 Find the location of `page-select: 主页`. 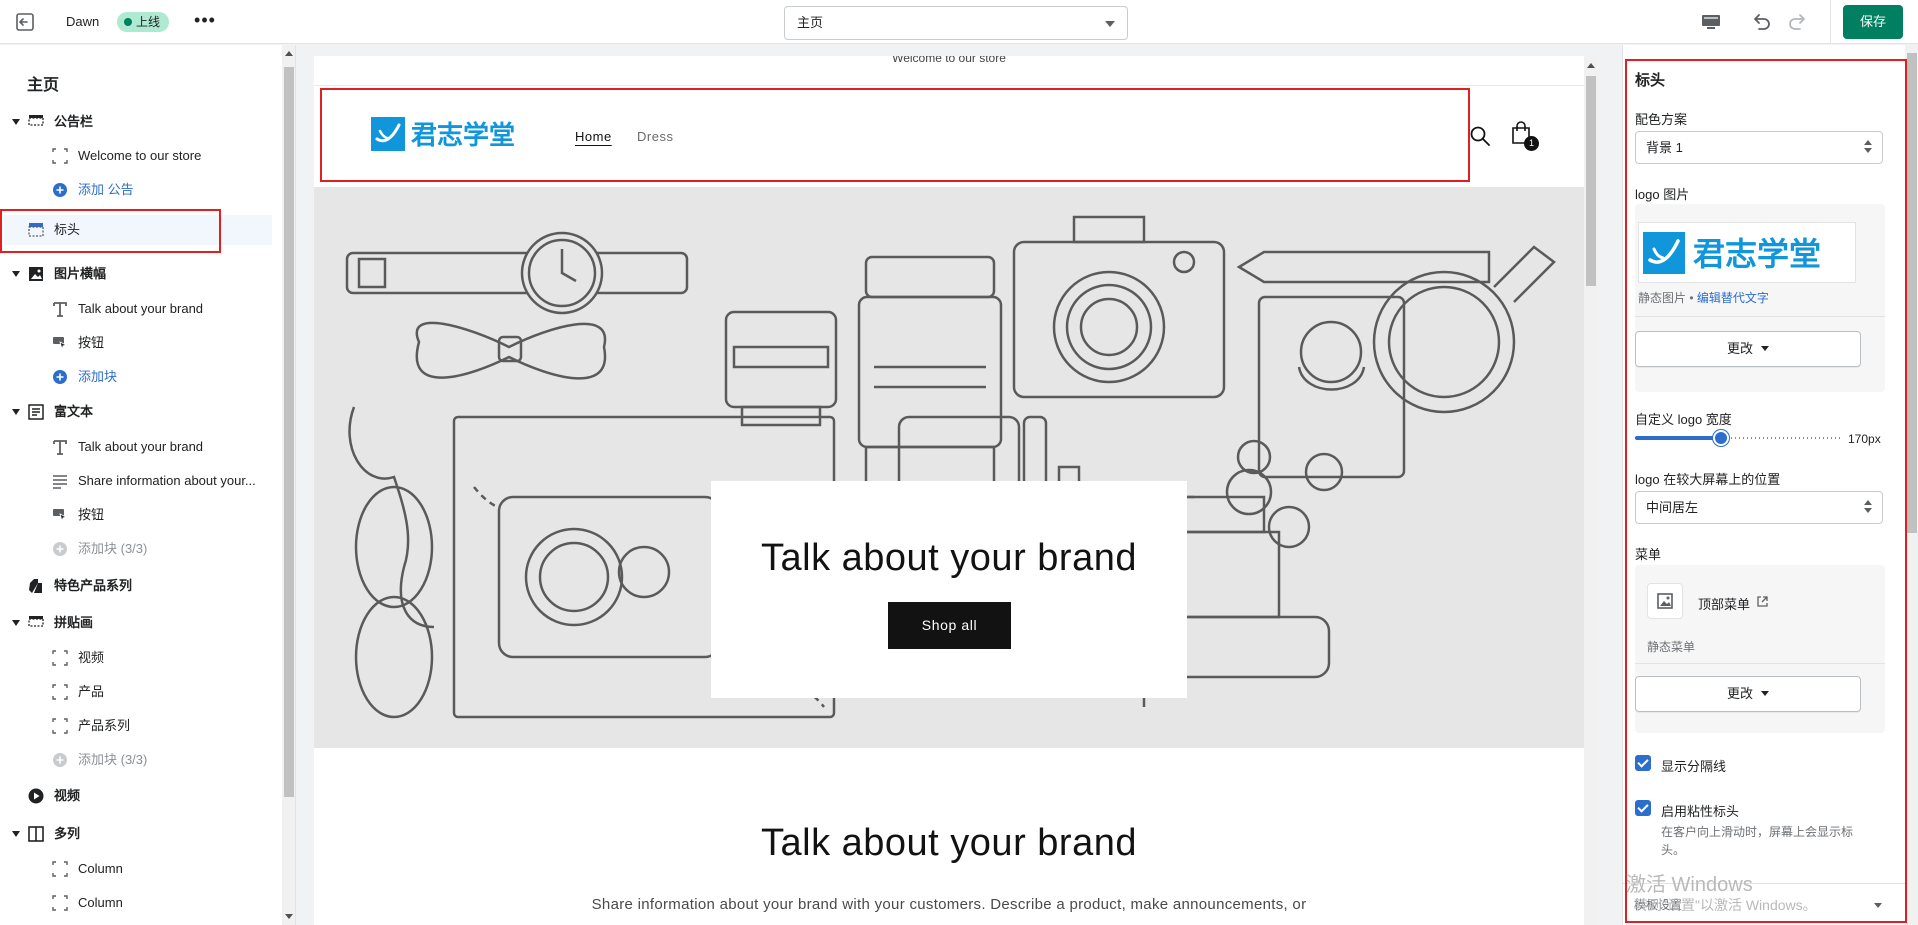

page-select: 主页 is located at coordinates (956, 23).